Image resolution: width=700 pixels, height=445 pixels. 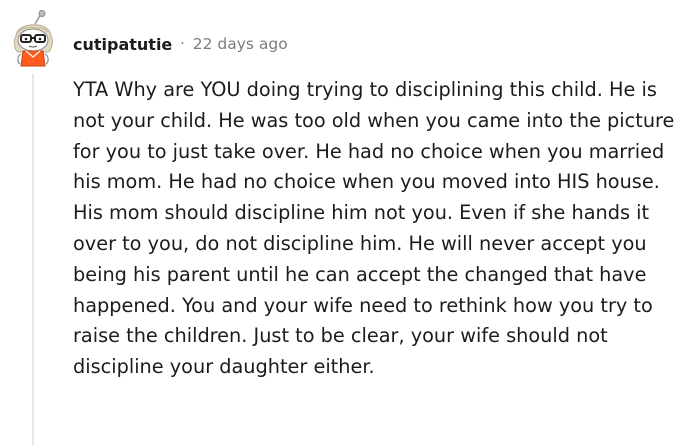 I want to click on author-username: cutipatutie, so click(x=122, y=44).